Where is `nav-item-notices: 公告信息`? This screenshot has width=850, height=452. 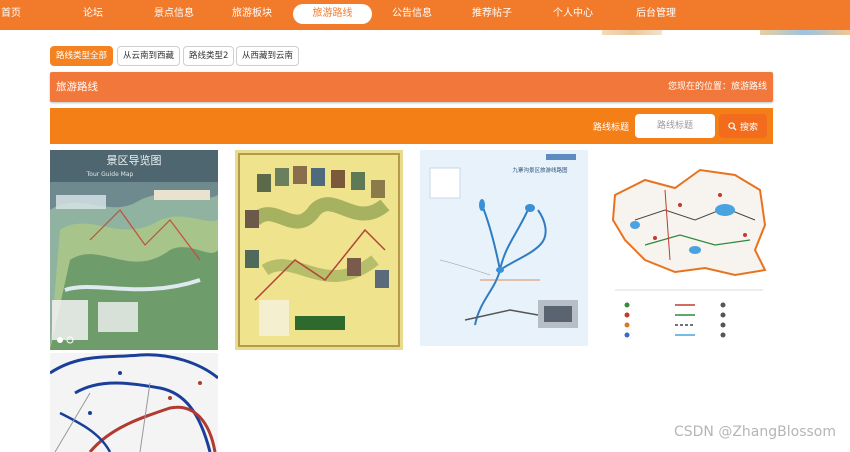
nav-item-notices: 公告信息 is located at coordinates (412, 15).